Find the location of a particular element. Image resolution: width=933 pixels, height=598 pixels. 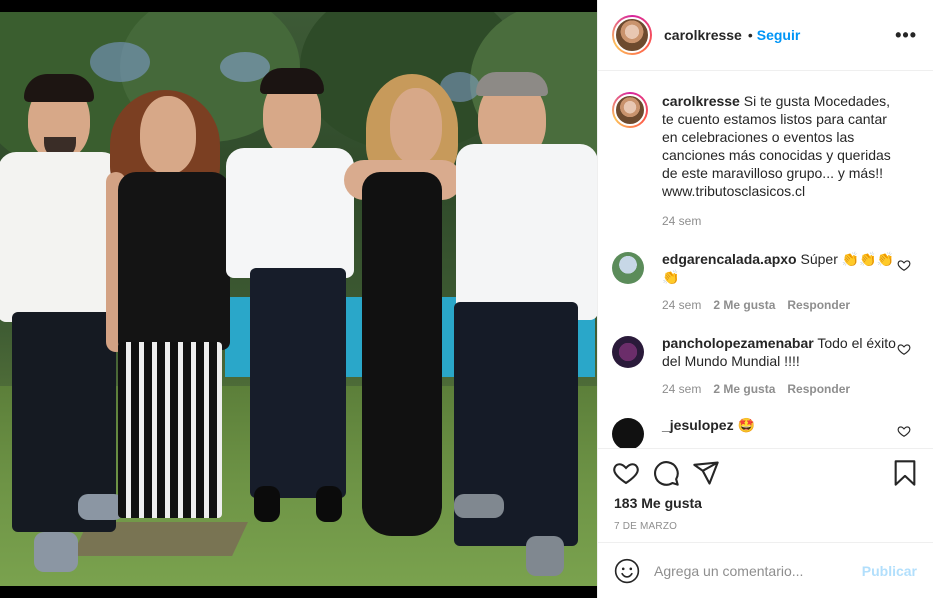

comment-username: pancholopezamenabar is located at coordinates (738, 343).